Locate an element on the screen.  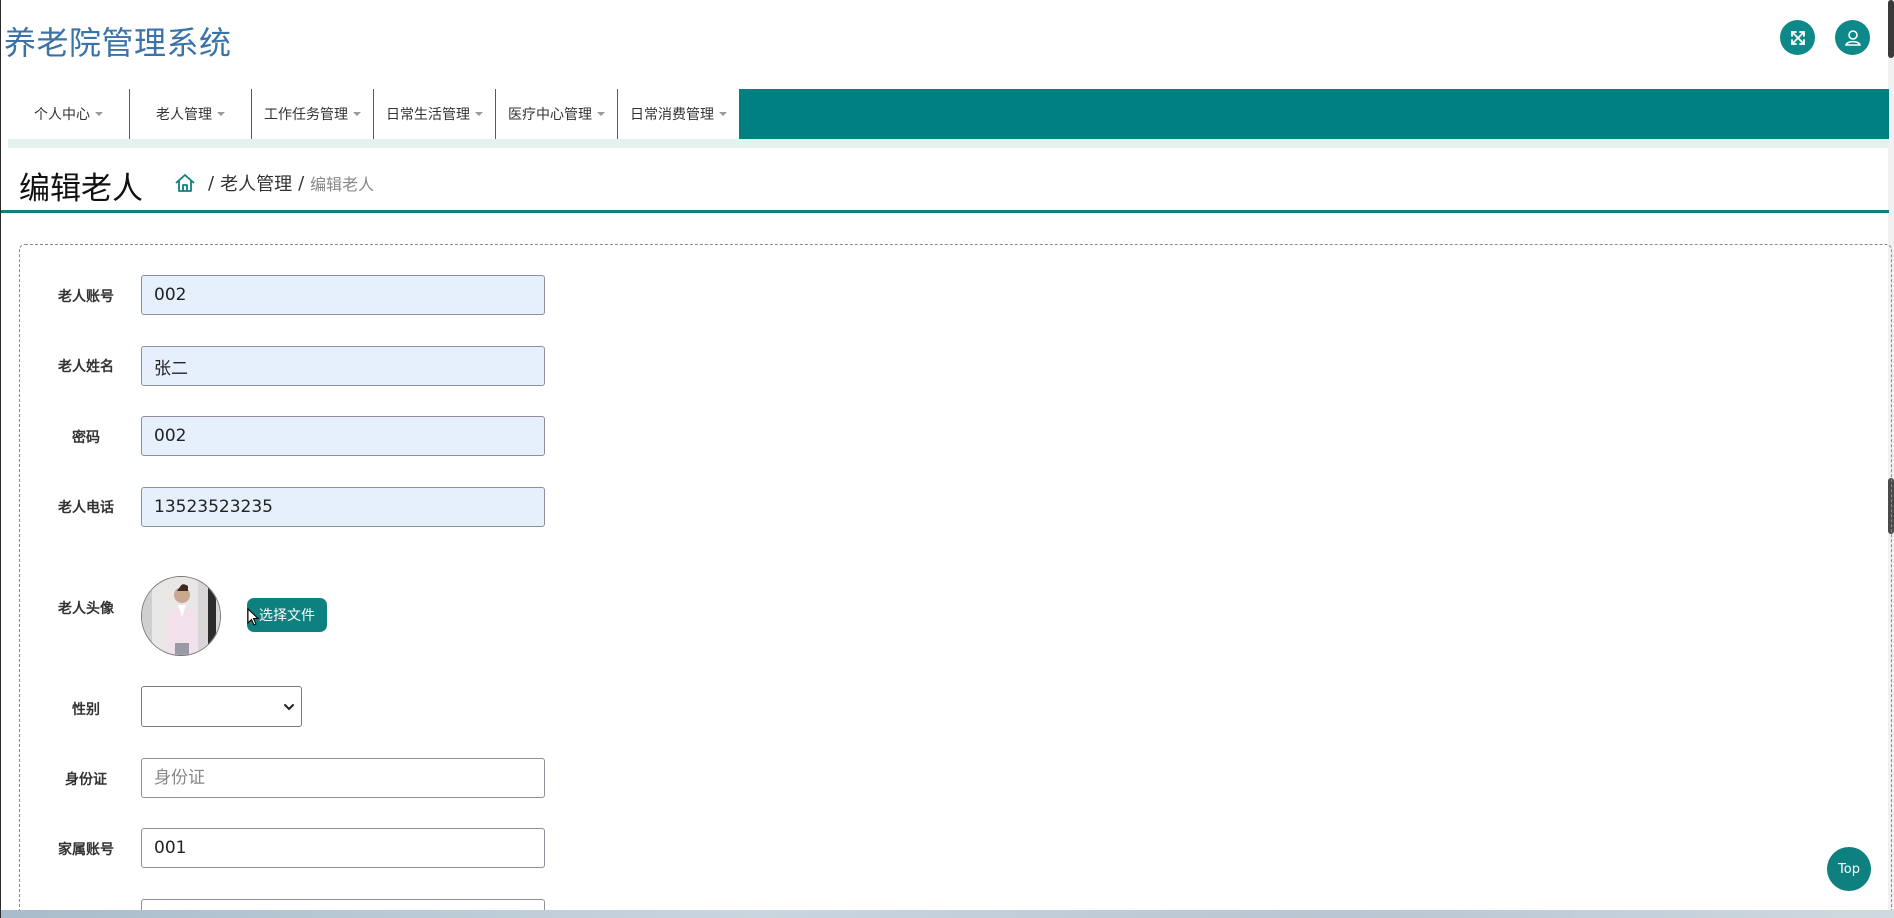
breadcrumb-current: 编辑老人 is located at coordinates (342, 184).